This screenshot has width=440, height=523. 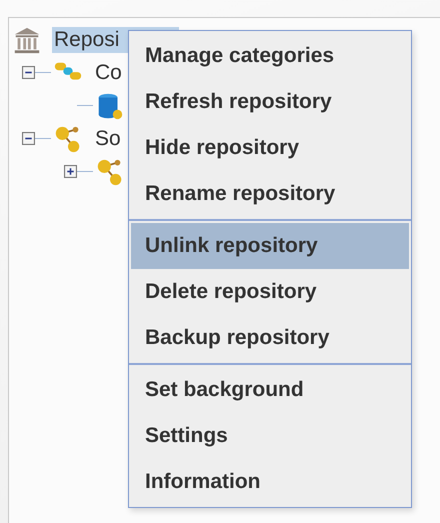 What do you see at coordinates (270, 292) in the screenshot?
I see `menu-item: Delete repository` at bounding box center [270, 292].